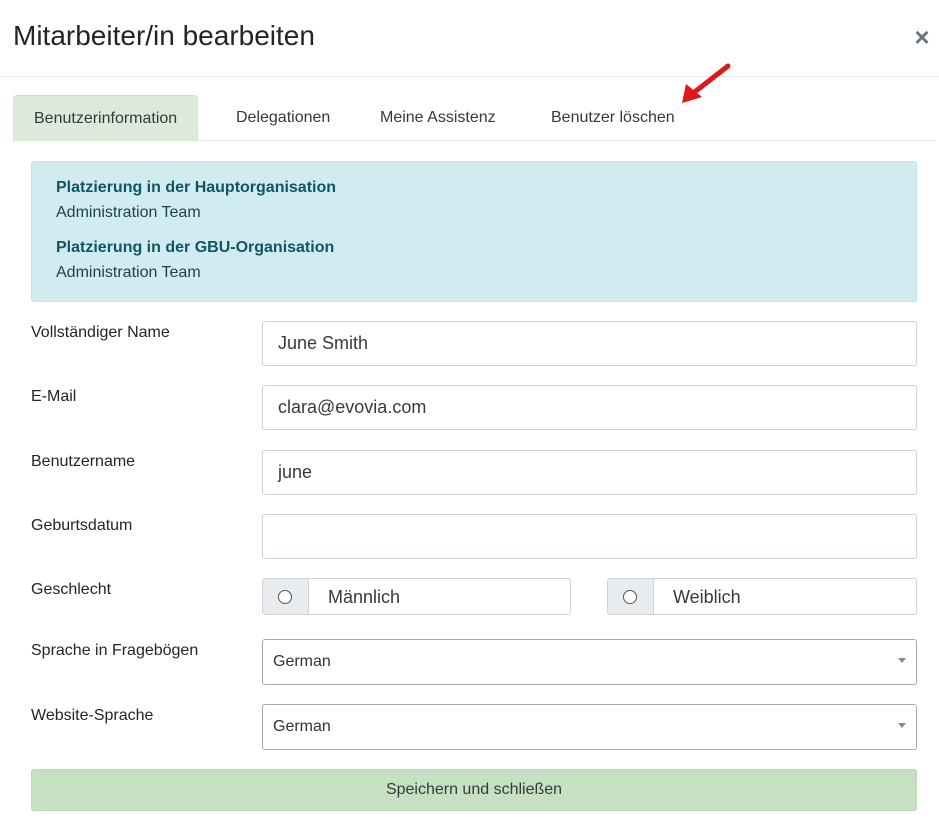 The width and height of the screenshot is (939, 832). I want to click on tab-benutzerinformation: Benutzerinformation, so click(106, 118).